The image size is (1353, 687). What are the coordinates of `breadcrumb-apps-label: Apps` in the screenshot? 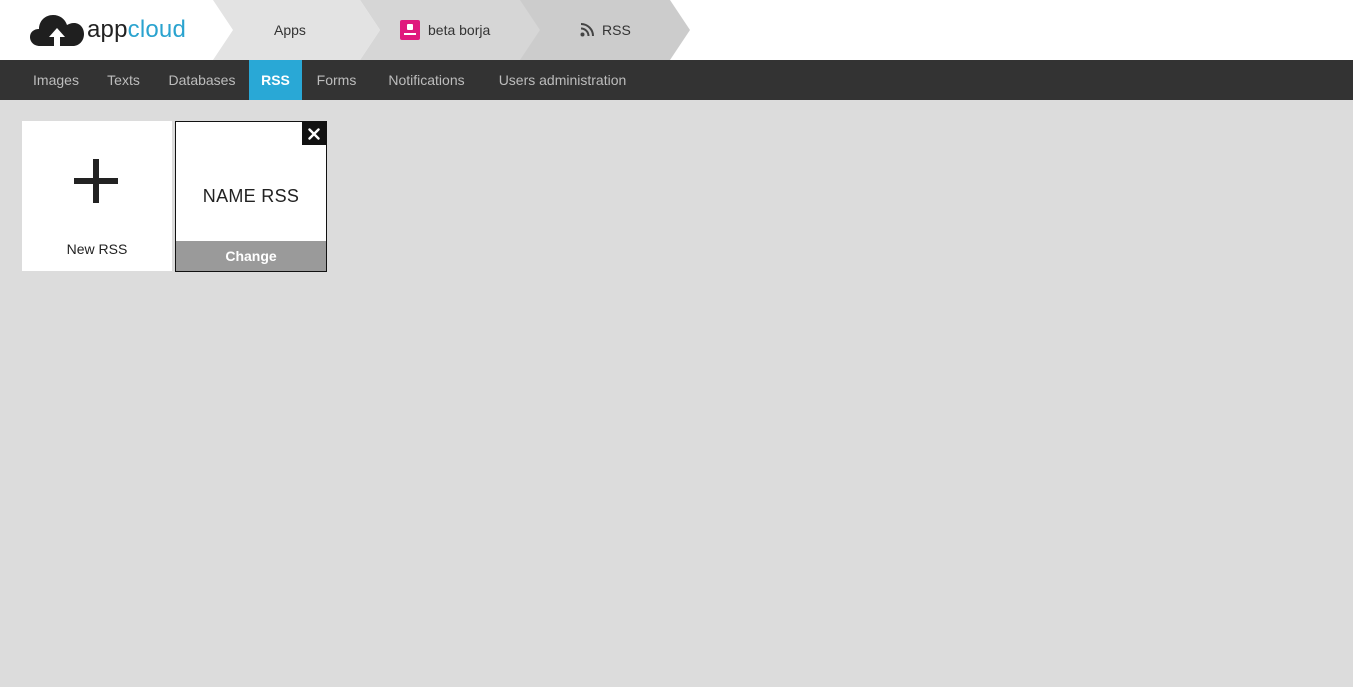 It's located at (290, 30).